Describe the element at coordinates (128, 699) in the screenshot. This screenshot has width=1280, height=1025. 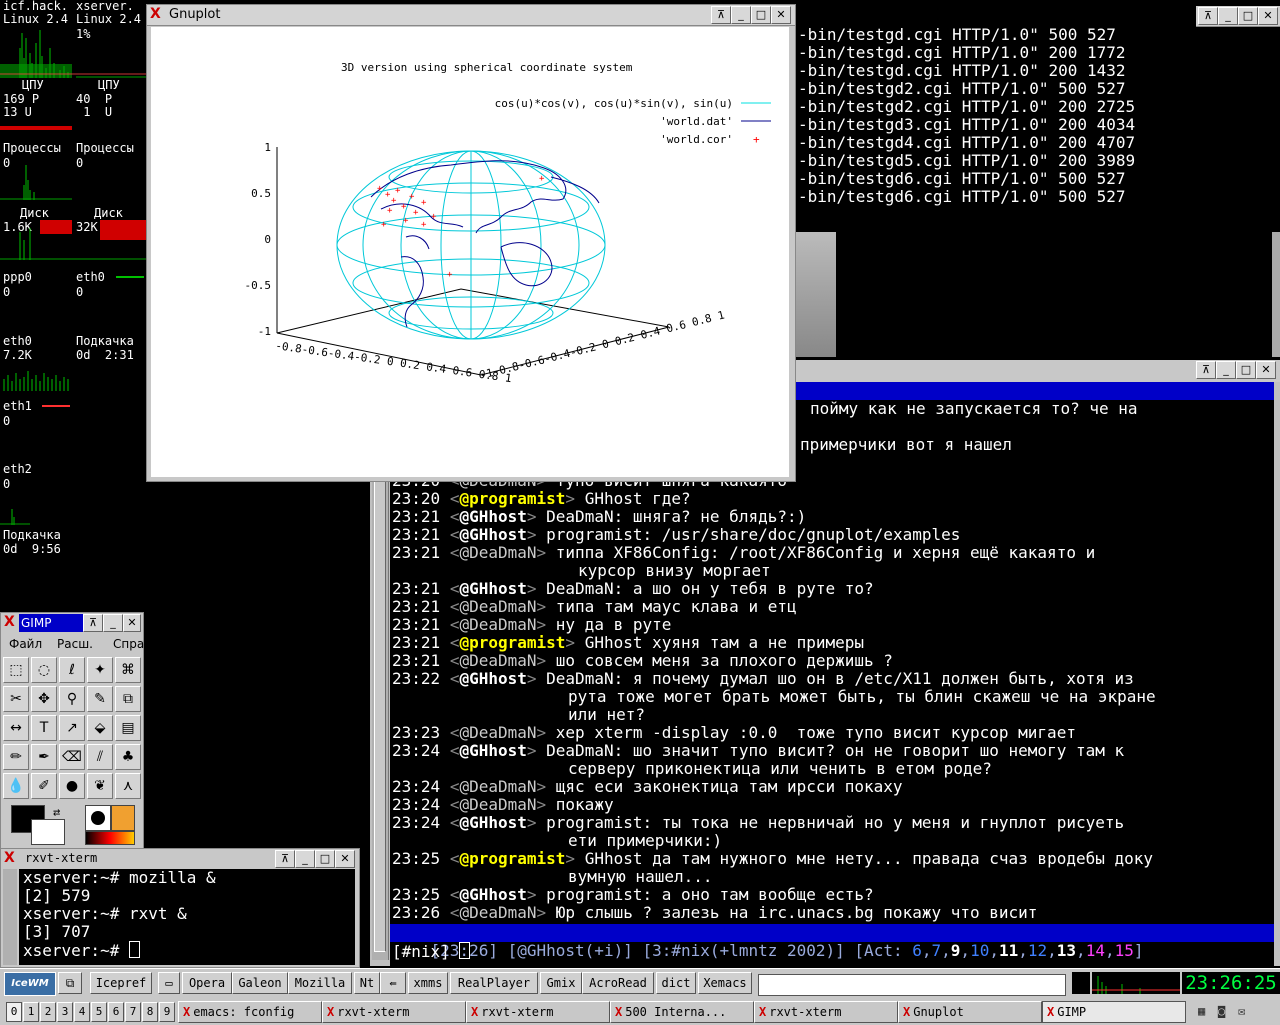
I see `gimp-tool-icon: ⧉` at that location.